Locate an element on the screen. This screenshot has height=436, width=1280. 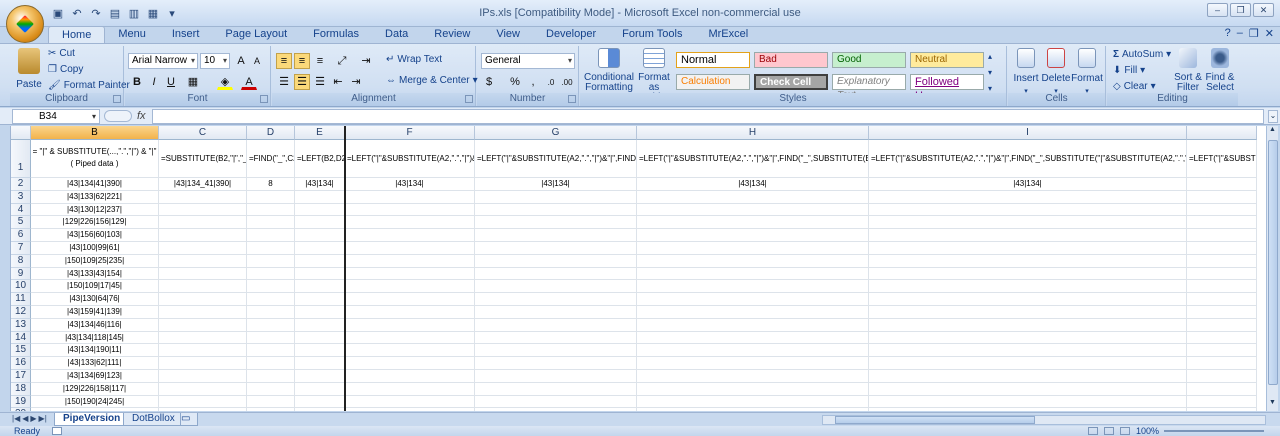
cell-f11 is located at coordinates (410, 299).